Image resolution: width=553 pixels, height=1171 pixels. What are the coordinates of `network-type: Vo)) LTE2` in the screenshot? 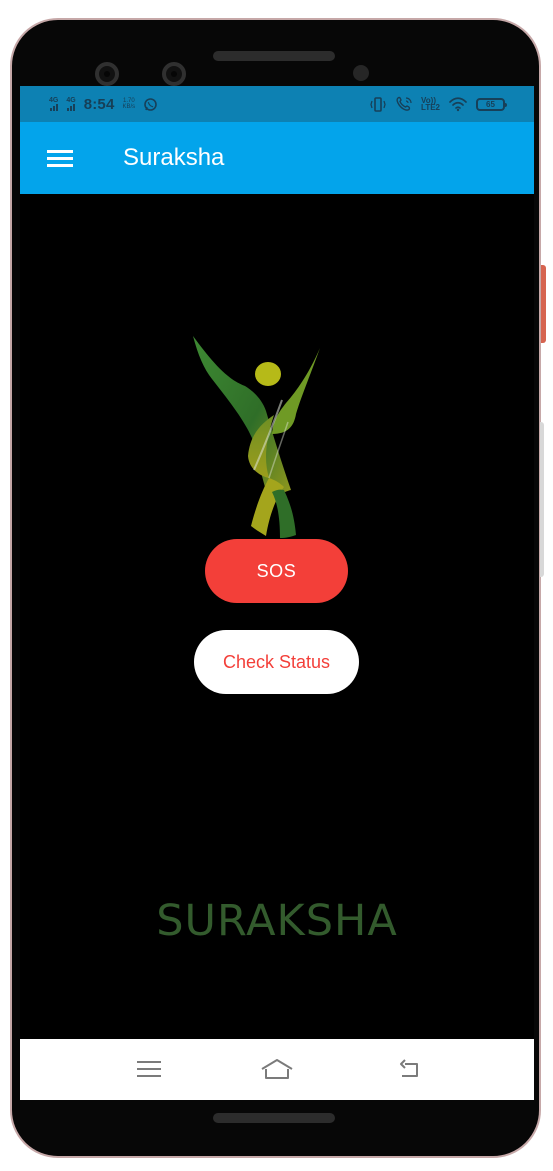 It's located at (430, 104).